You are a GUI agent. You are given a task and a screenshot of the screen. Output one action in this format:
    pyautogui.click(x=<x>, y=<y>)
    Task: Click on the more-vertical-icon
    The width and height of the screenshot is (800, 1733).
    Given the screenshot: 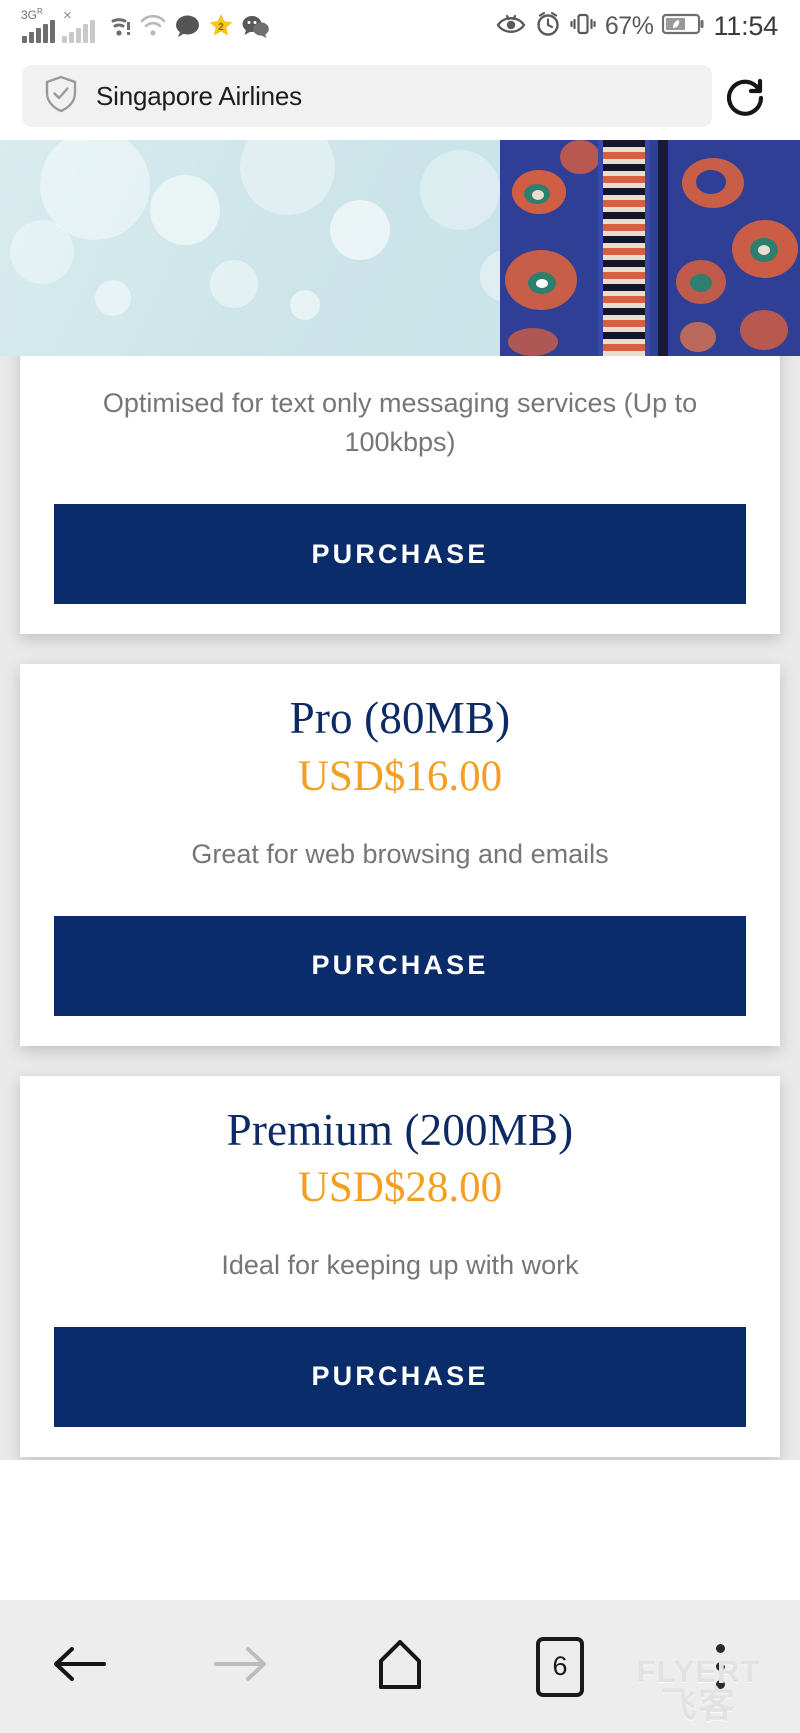 What is the action you would take?
    pyautogui.click(x=720, y=1666)
    